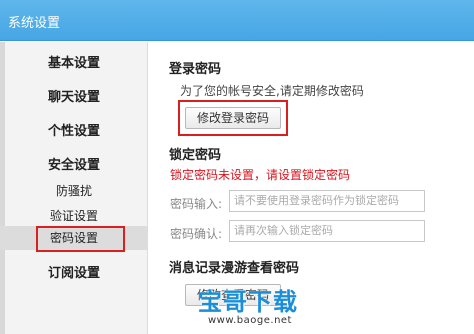 The height and width of the screenshot is (334, 474). I want to click on lock-password-warning: 锁定密码未设置，请设置锁定密码, so click(260, 175).